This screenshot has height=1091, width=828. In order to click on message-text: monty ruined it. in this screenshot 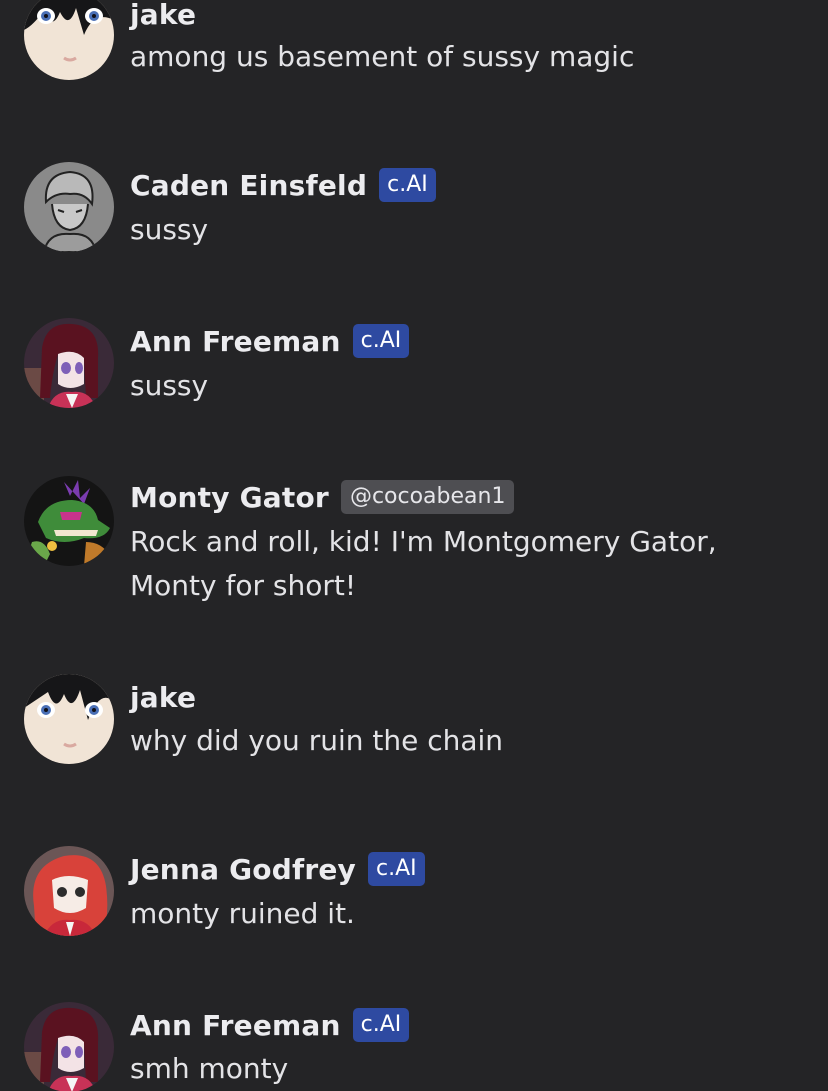, I will do `click(242, 913)`.